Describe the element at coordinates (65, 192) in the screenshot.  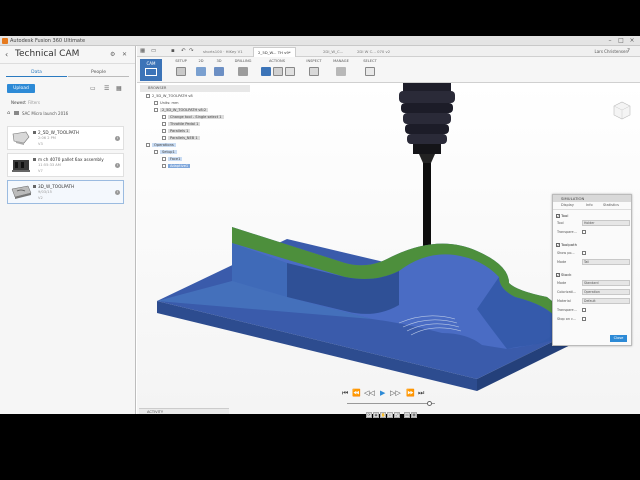
I see `file-item: 3D_W_TOOLPATH 9/03/15 V2 i` at that location.